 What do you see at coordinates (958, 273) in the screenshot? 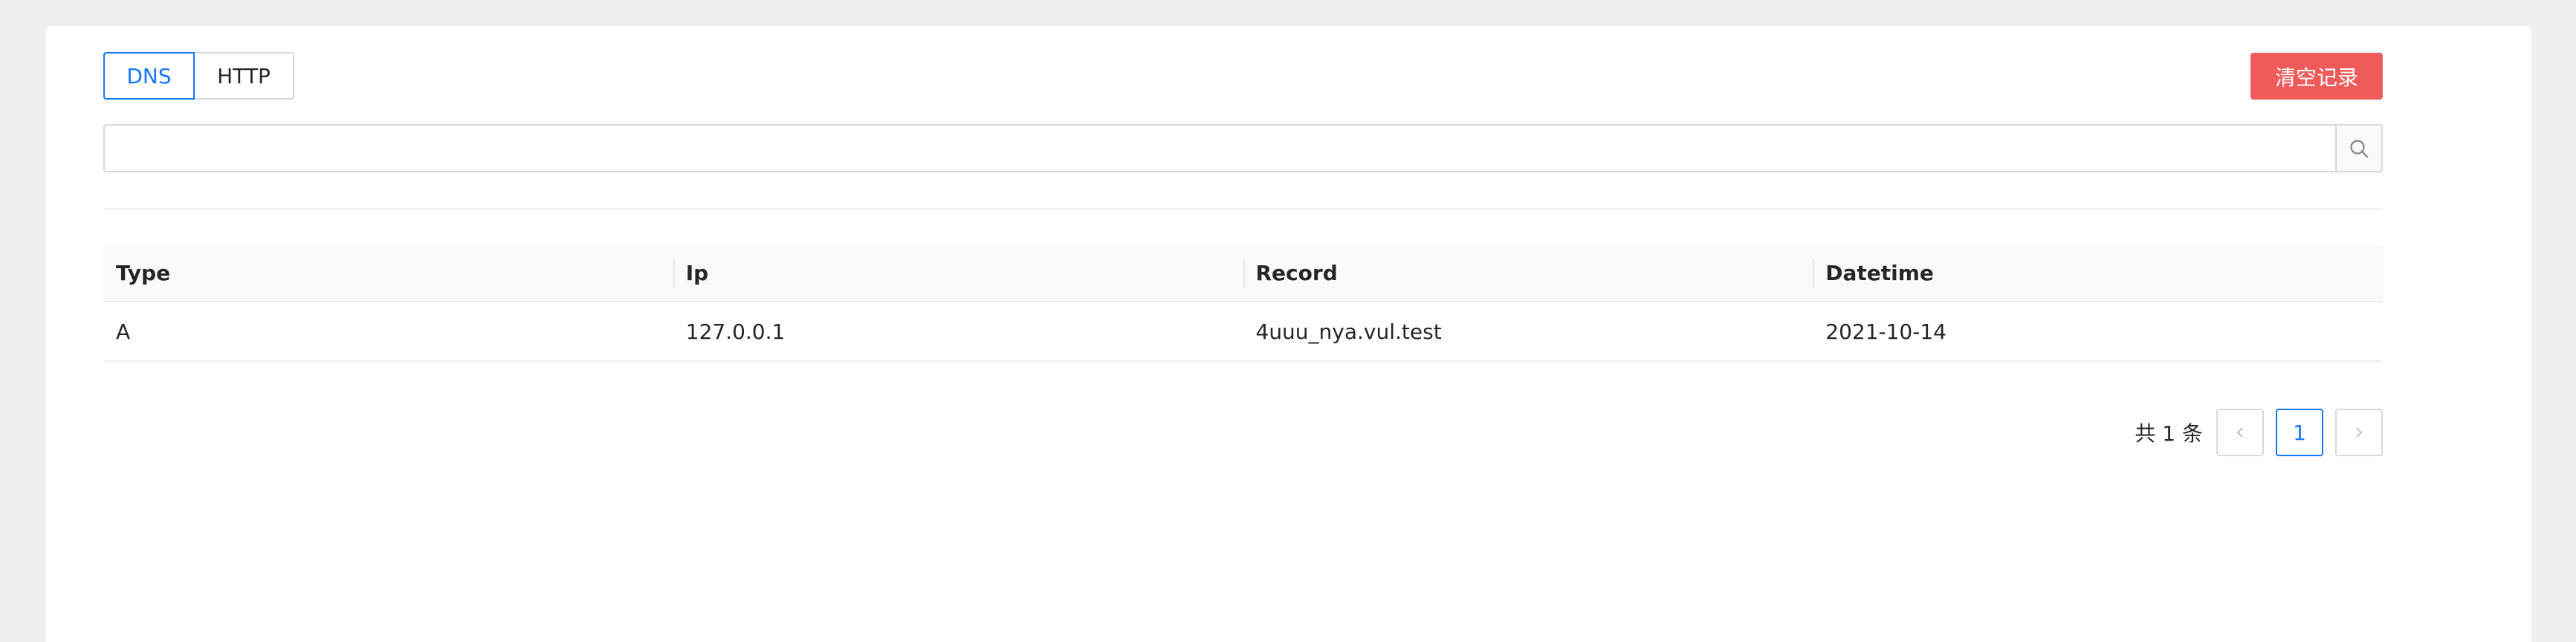
I see `column-header-ip: Ip` at bounding box center [958, 273].